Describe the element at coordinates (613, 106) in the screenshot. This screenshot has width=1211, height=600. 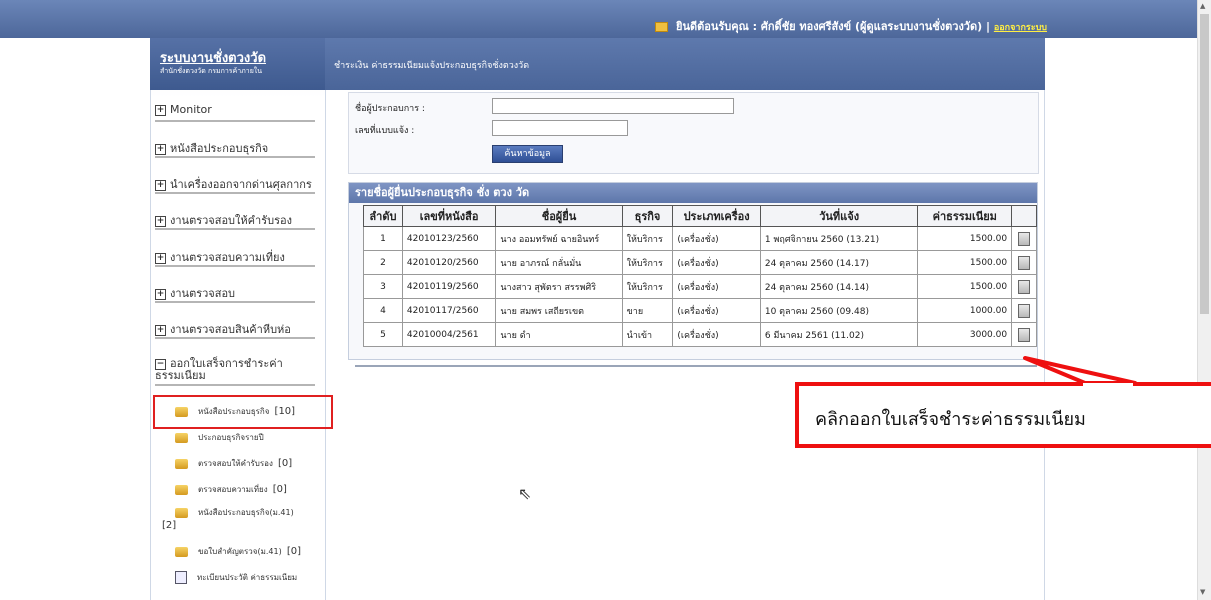
I see `operator-name-input` at that location.